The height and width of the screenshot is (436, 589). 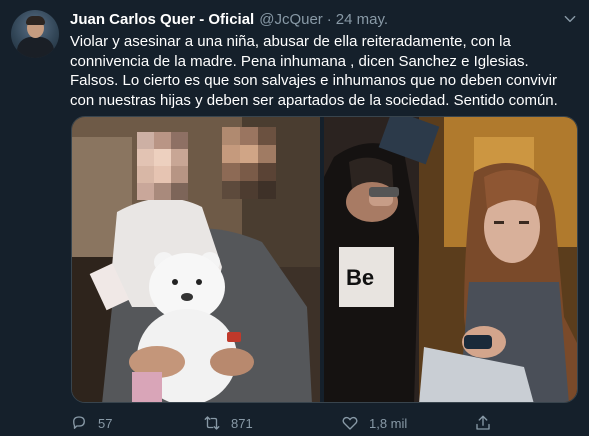 I want to click on like-action: 1,8 mil, so click(x=374, y=423).